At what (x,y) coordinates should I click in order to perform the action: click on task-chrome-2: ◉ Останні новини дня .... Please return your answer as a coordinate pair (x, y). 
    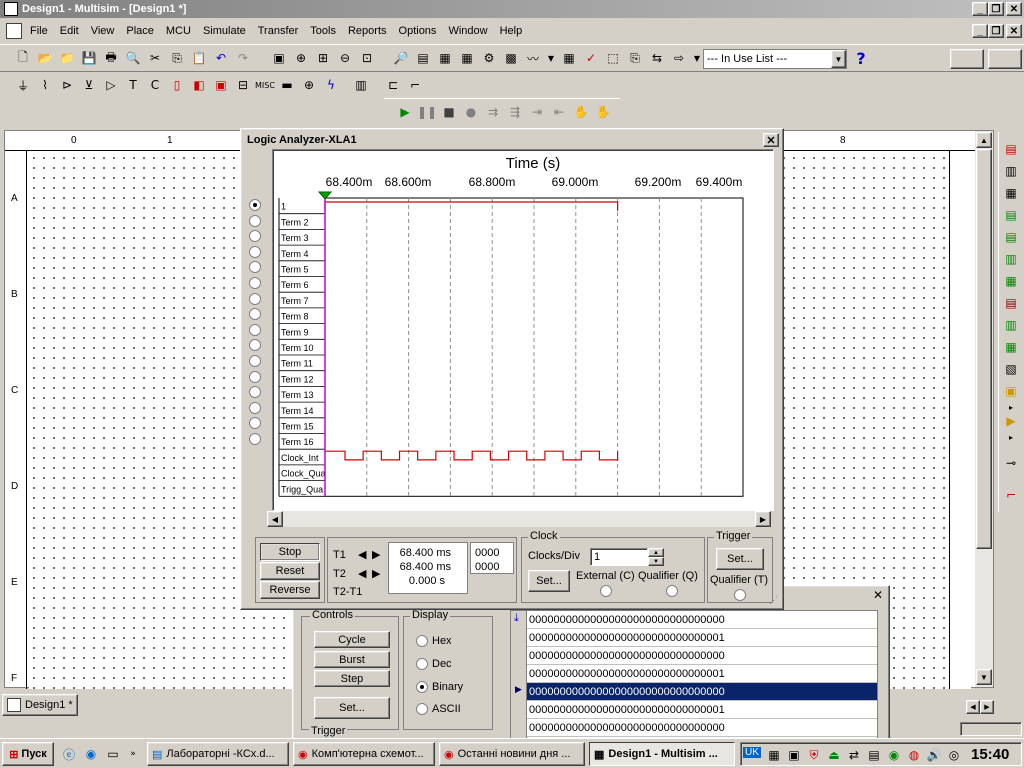
    Looking at the image, I should click on (512, 754).